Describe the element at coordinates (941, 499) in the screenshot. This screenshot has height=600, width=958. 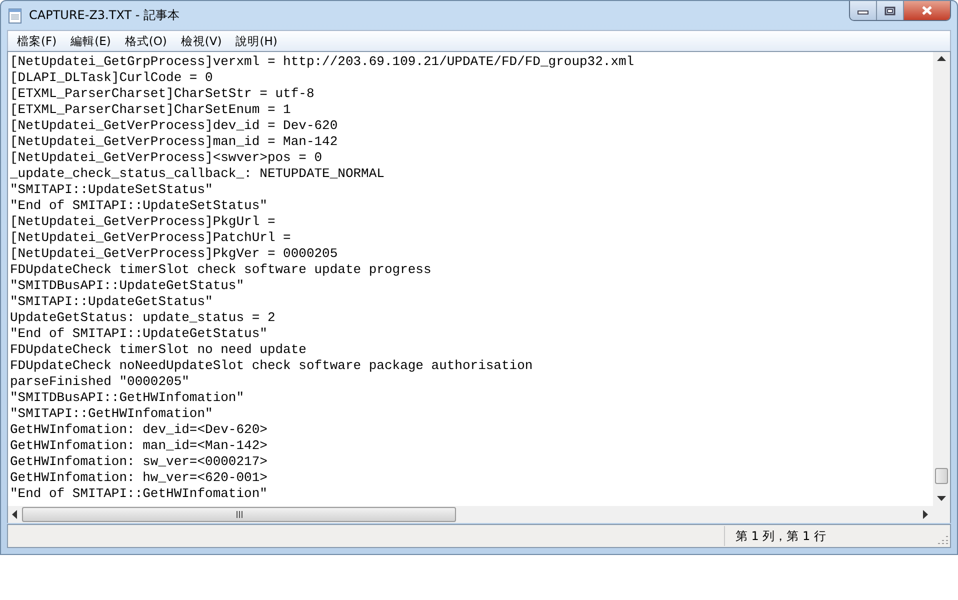
I see `scroll-down-icon` at that location.